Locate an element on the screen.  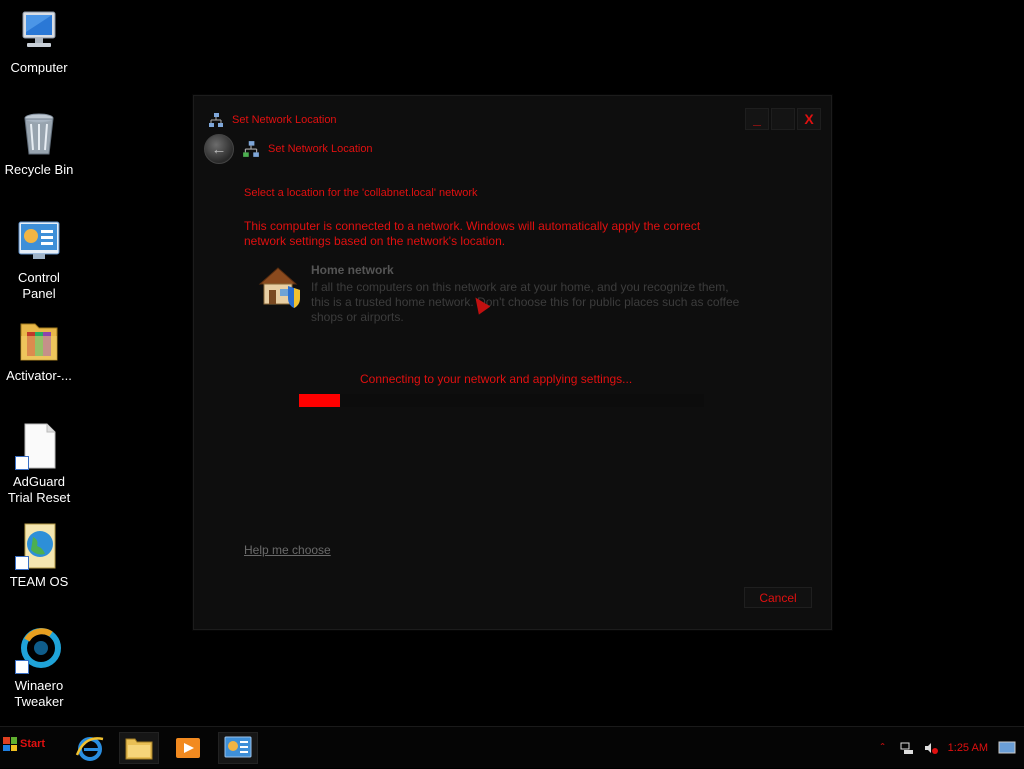
start-button: Start is located at coordinates (24, 744).